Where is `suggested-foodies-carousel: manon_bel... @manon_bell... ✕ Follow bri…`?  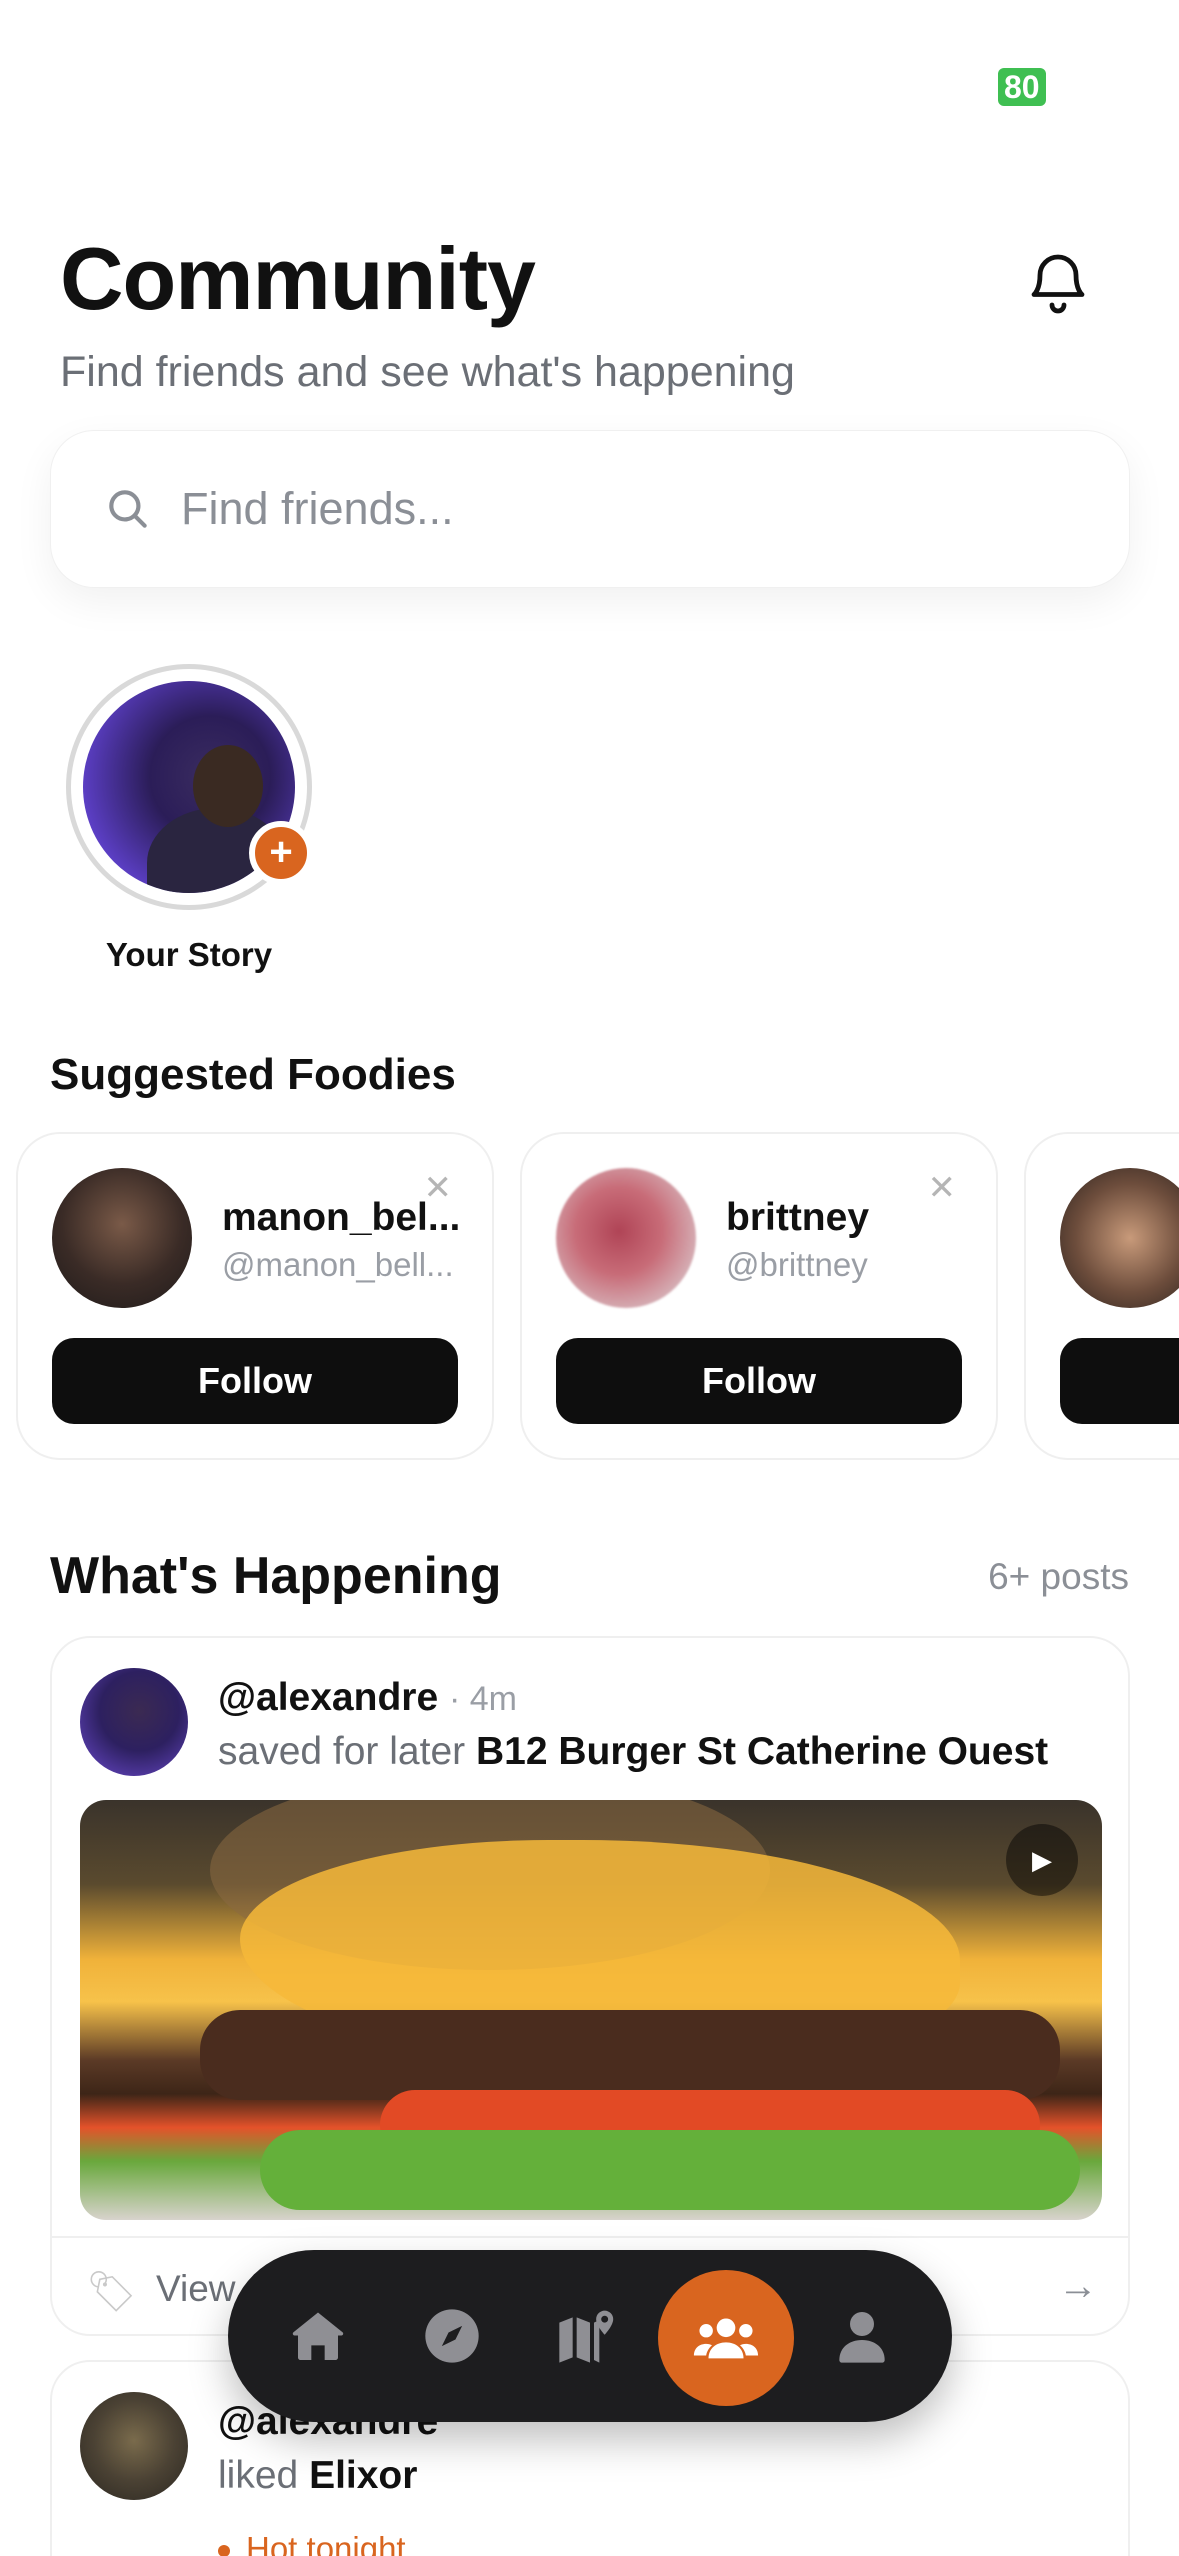 suggested-foodies-carousel: manon_bel... @manon_bell... ✕ Follow bri… is located at coordinates (597, 1296).